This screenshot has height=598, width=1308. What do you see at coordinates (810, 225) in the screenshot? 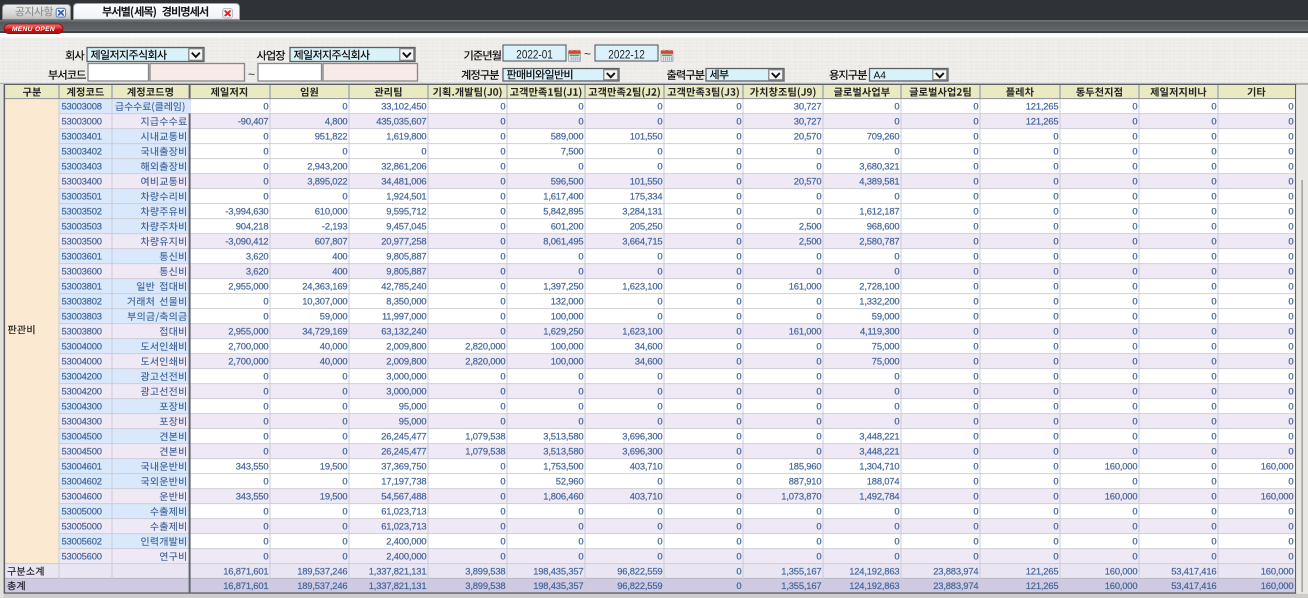
I see `svg-text: 2,500` at bounding box center [810, 225].